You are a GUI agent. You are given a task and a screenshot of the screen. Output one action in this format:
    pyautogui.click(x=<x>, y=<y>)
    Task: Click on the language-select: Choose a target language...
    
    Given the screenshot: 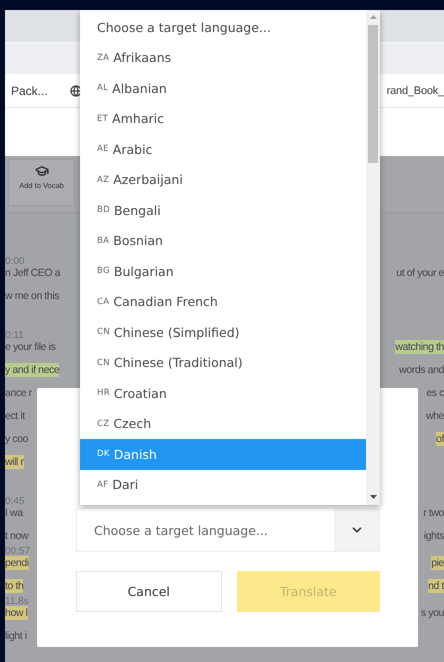 What is the action you would take?
    pyautogui.click(x=228, y=530)
    